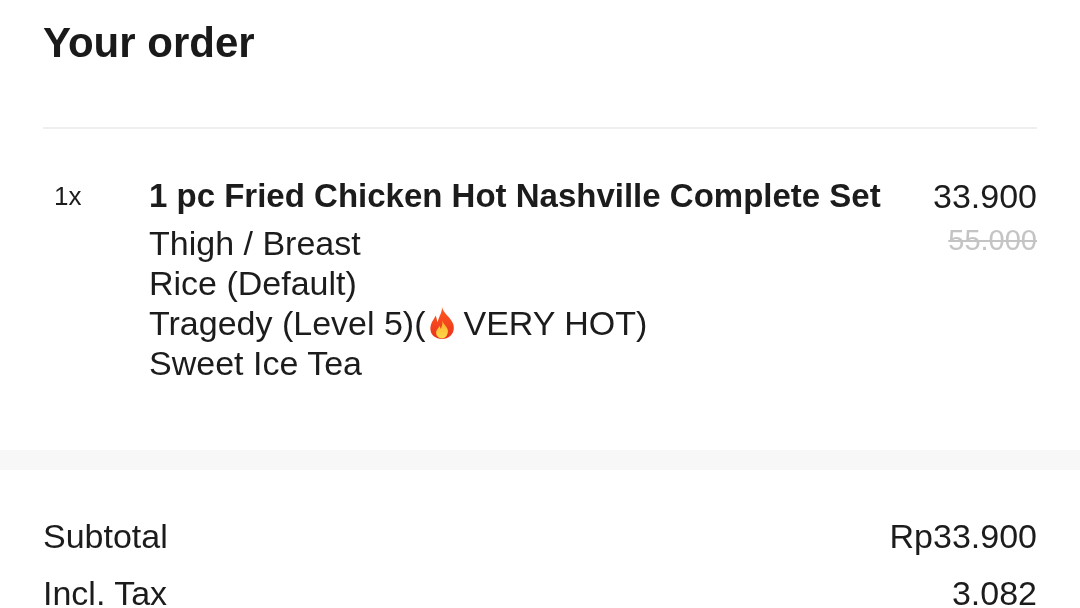  Describe the element at coordinates (253, 283) in the screenshot. I see `option-text: Rice (Default)` at that location.